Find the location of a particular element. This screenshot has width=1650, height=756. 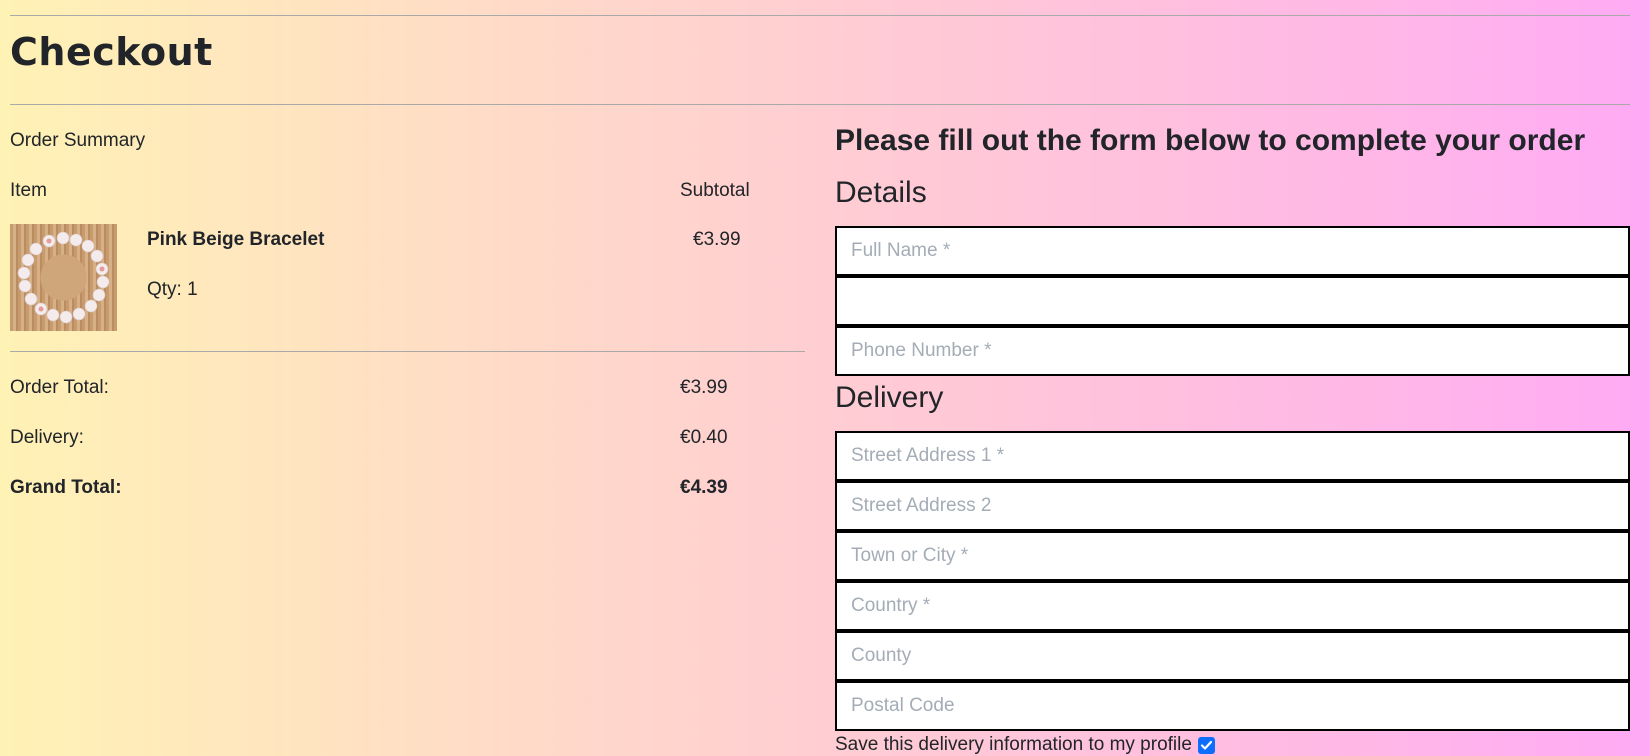

grand-total-value: €4.39 is located at coordinates (704, 487).